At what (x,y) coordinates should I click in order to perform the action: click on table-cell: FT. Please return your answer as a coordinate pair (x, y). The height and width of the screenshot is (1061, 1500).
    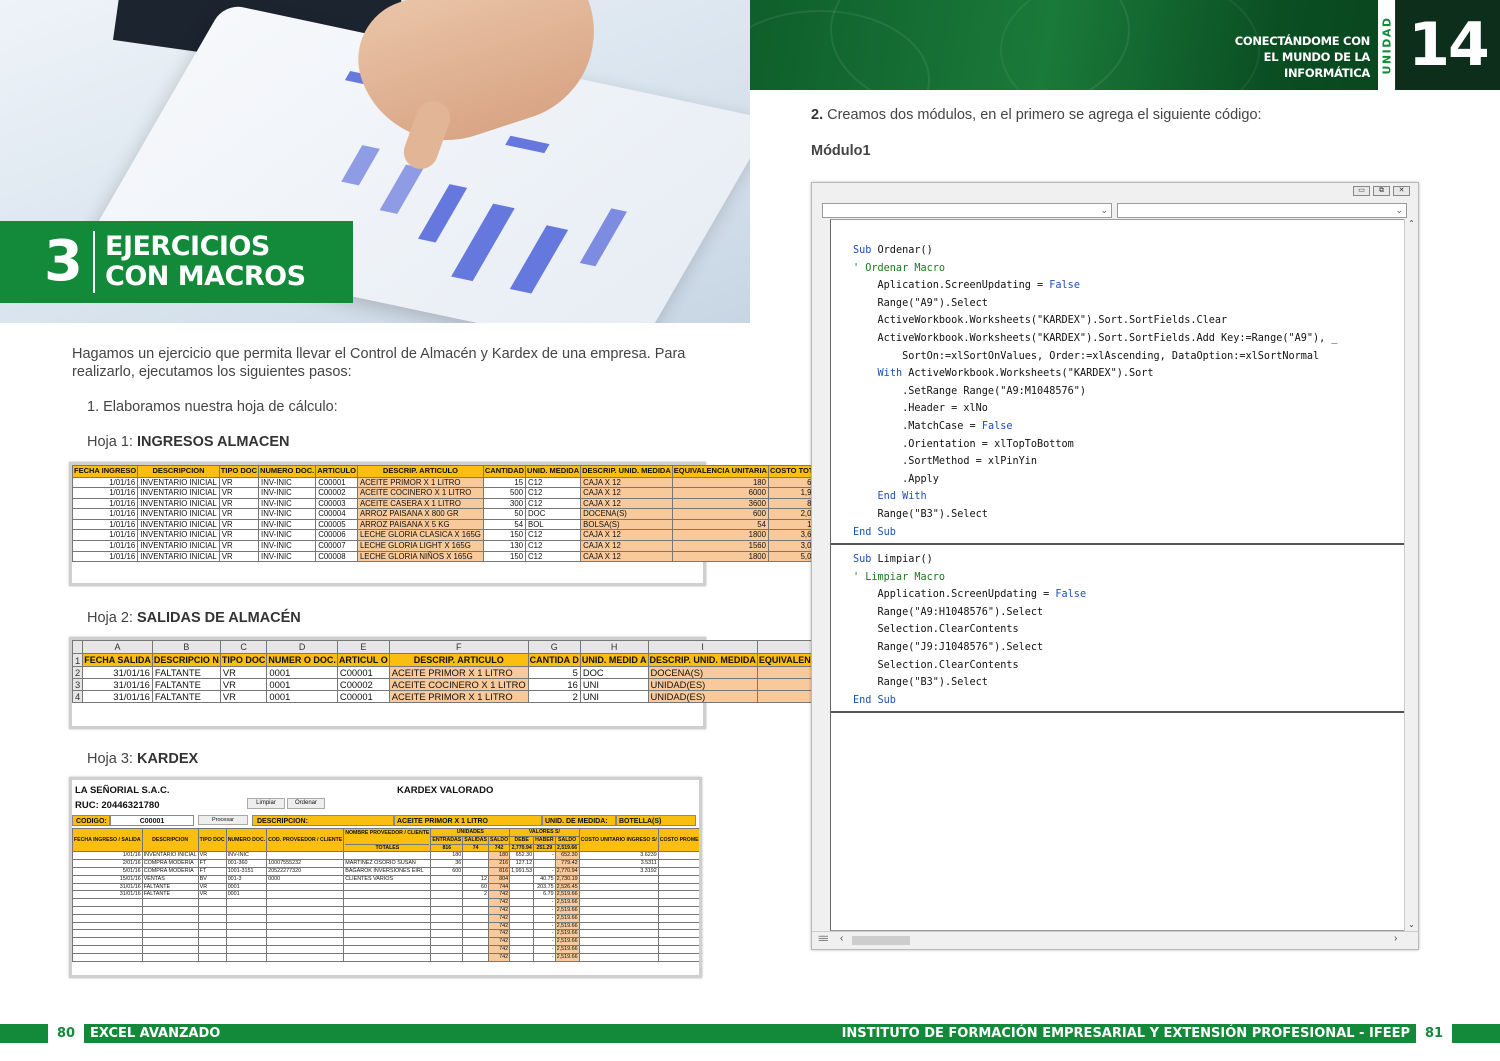
    Looking at the image, I should click on (212, 871).